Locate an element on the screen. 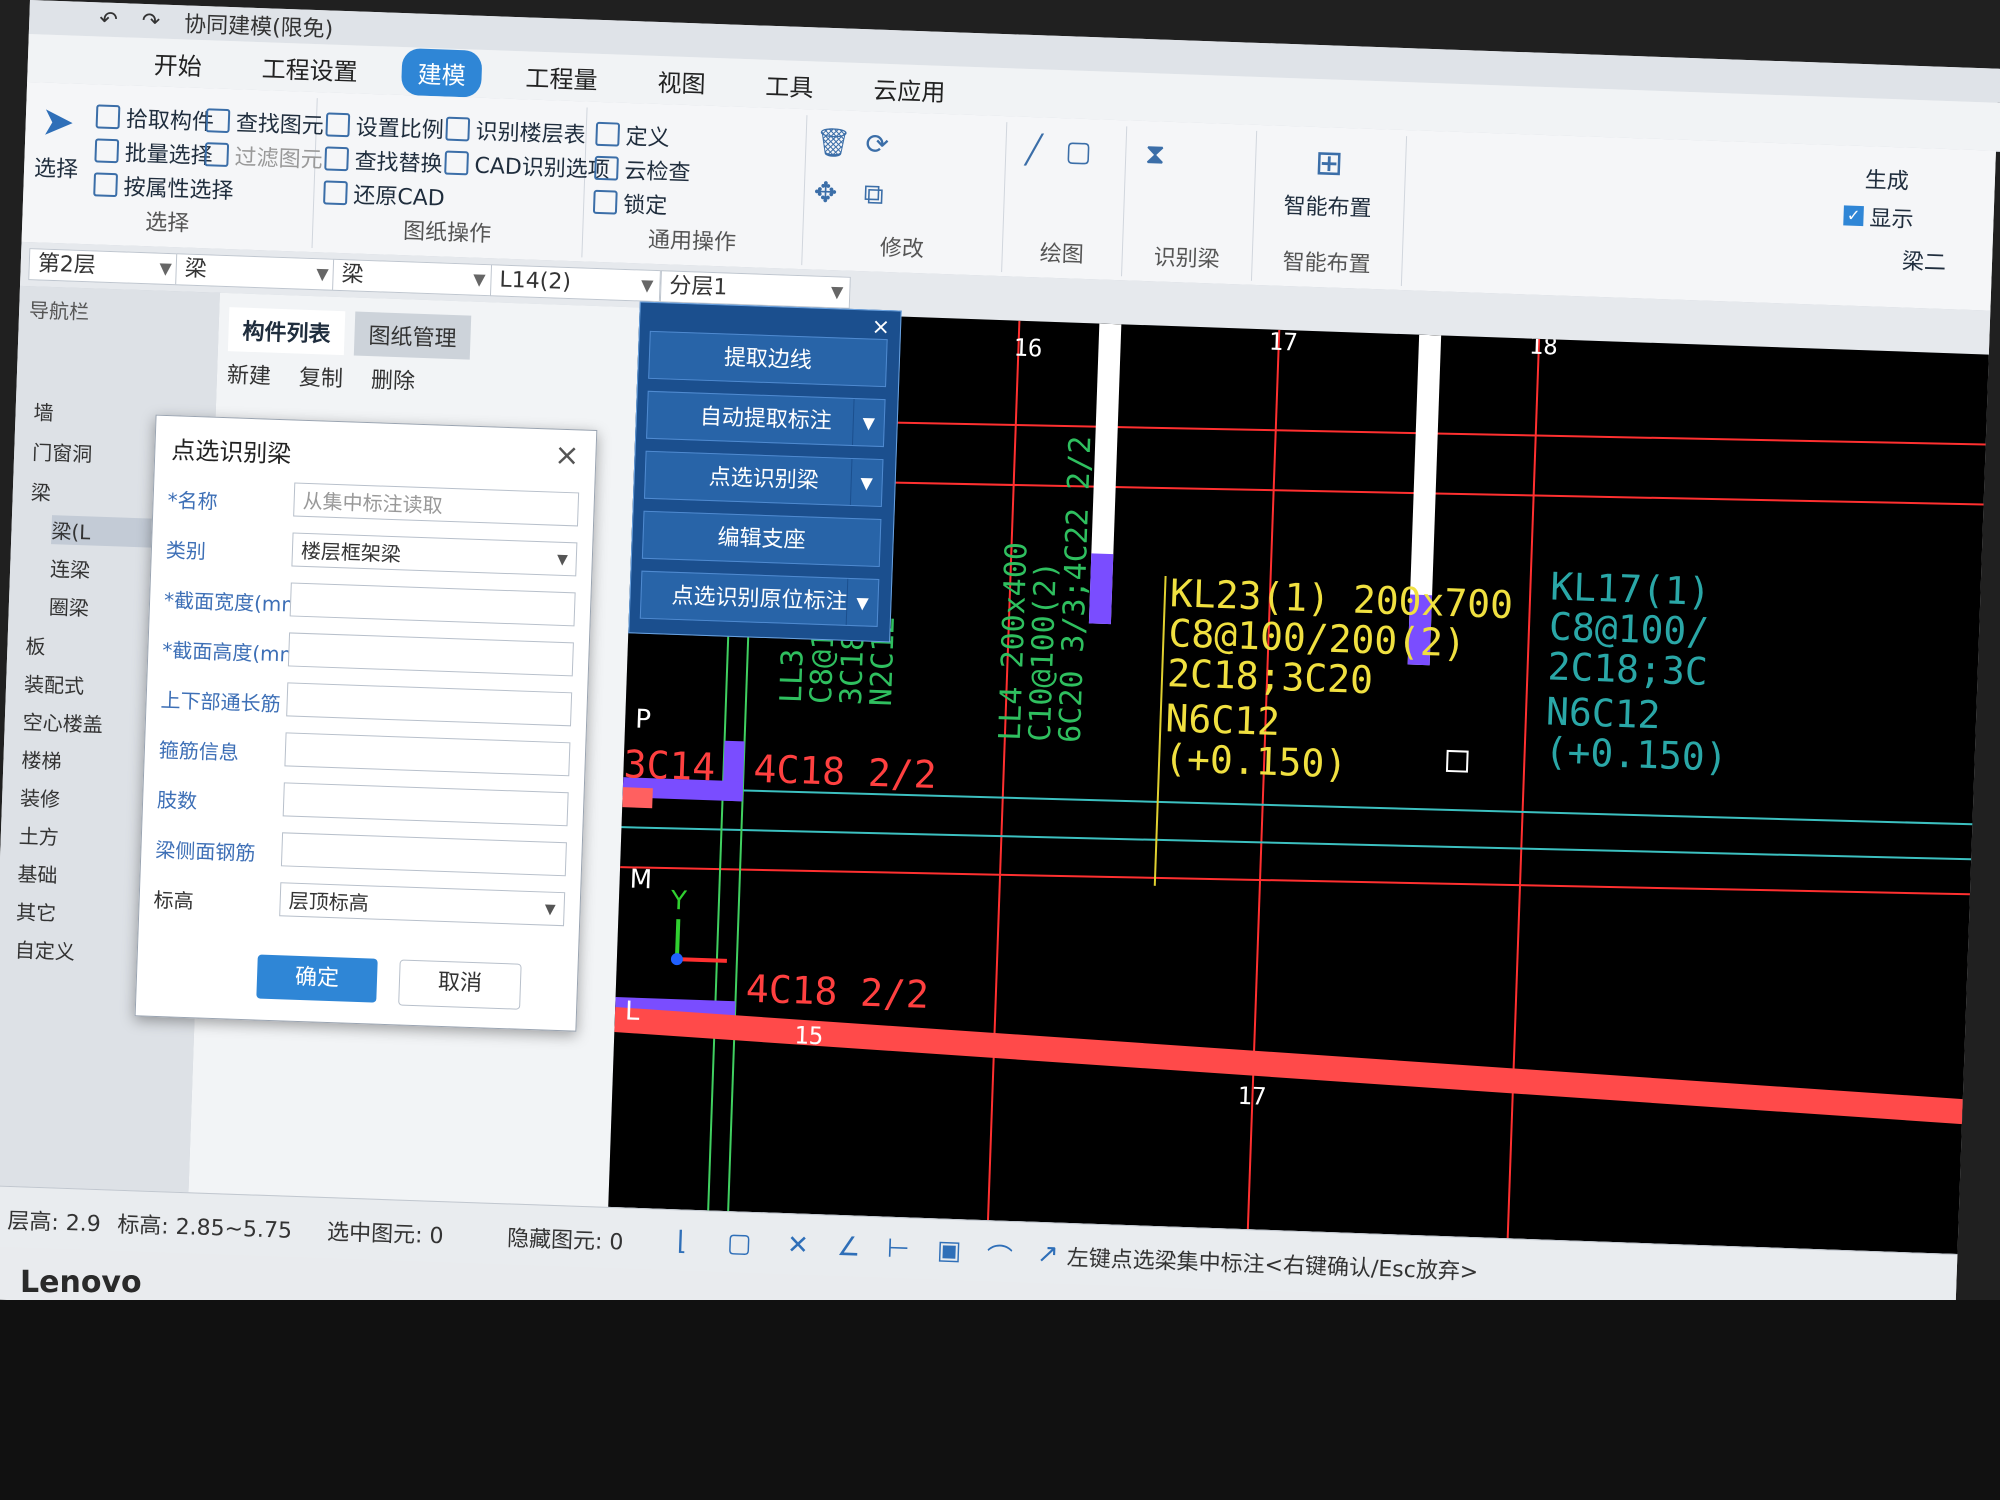 This screenshot has width=2000, height=1500. smart-layout-button: ⊞ 智能布置 is located at coordinates (1328, 182).